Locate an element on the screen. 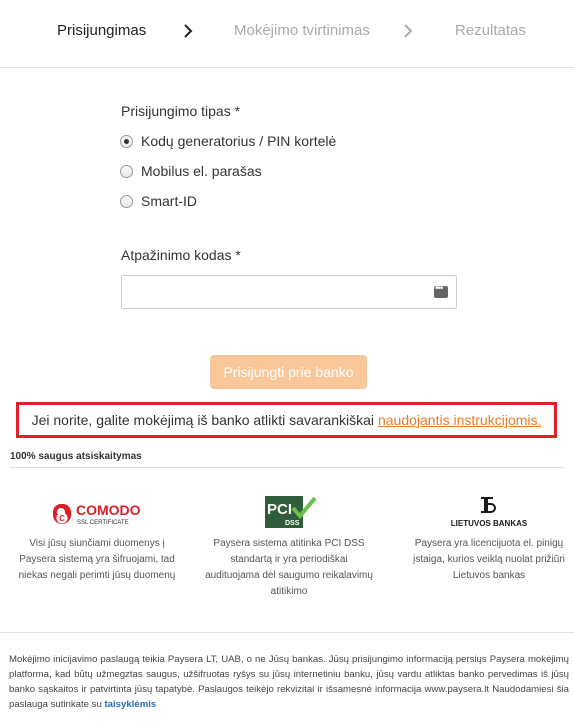  step-result: Rezultatas is located at coordinates (490, 30).